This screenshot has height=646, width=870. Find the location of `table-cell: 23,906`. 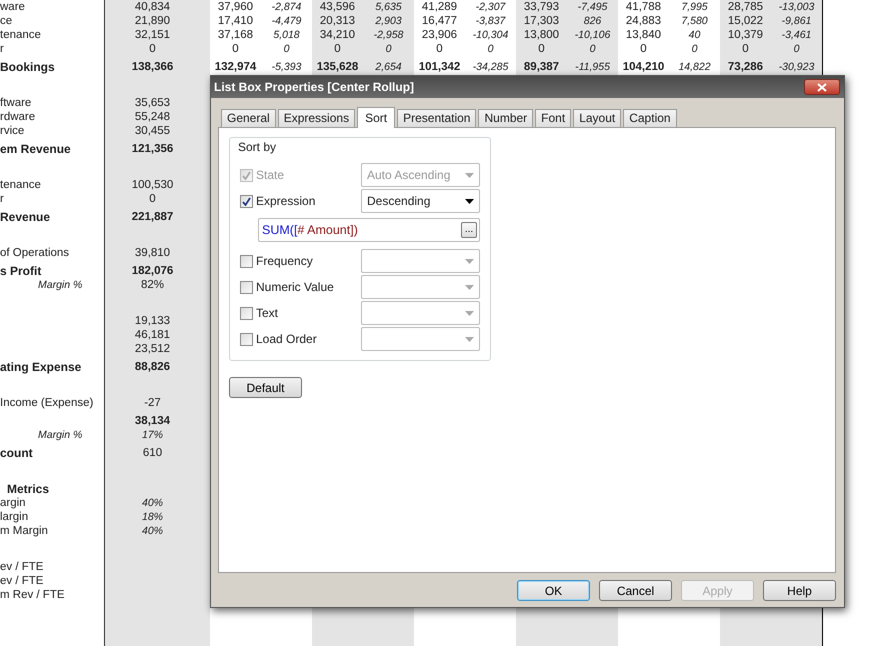

table-cell: 23,906 is located at coordinates (440, 35).